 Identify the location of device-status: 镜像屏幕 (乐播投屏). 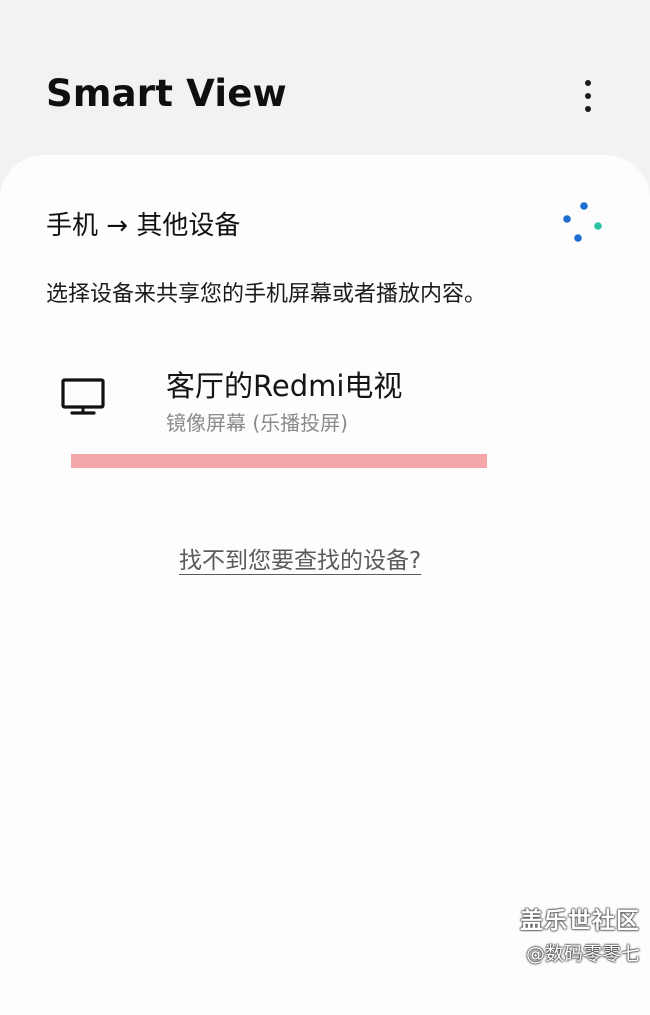
(257, 423).